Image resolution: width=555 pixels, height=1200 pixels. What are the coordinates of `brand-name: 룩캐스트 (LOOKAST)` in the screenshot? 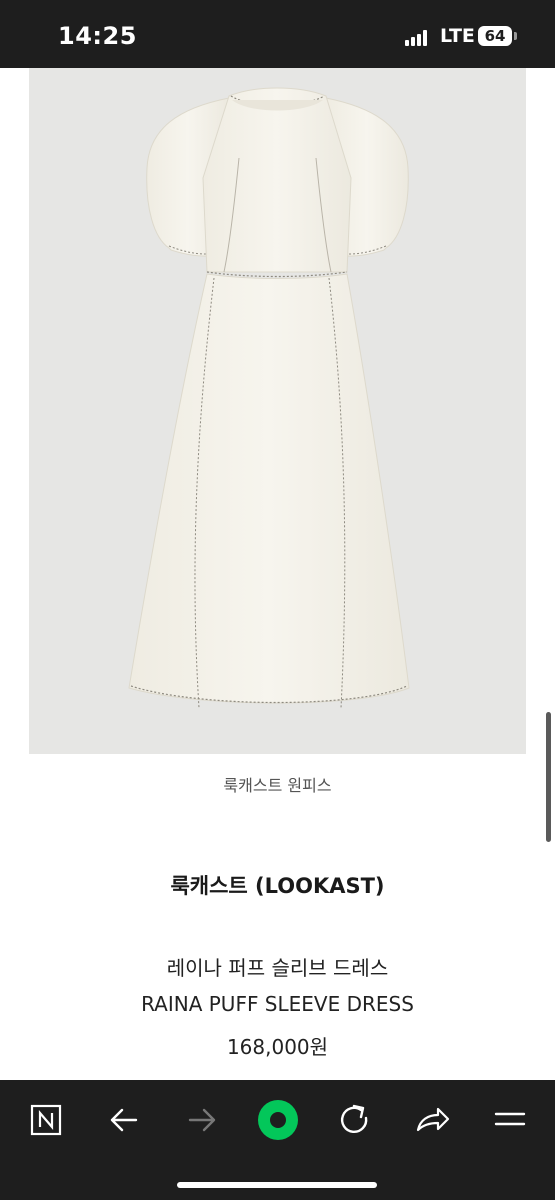 It's located at (277, 885).